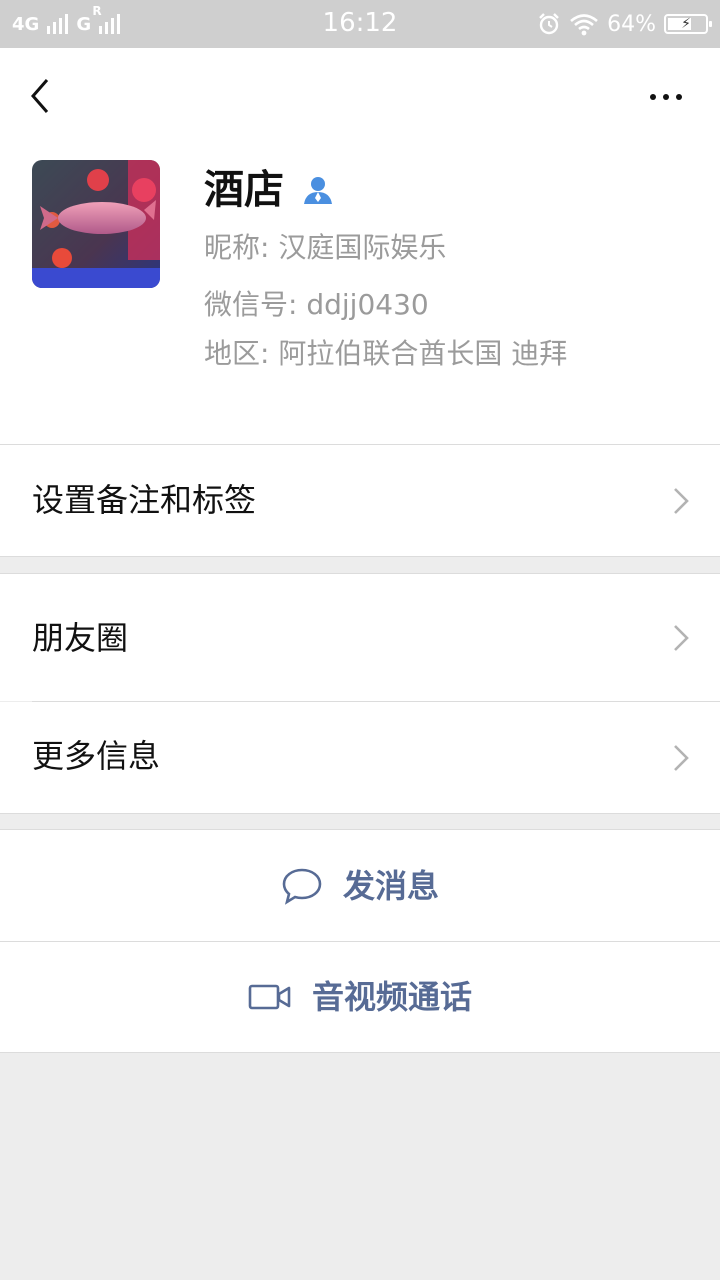  Describe the element at coordinates (390, 885) in the screenshot. I see `send-message-label: 发消息` at that location.